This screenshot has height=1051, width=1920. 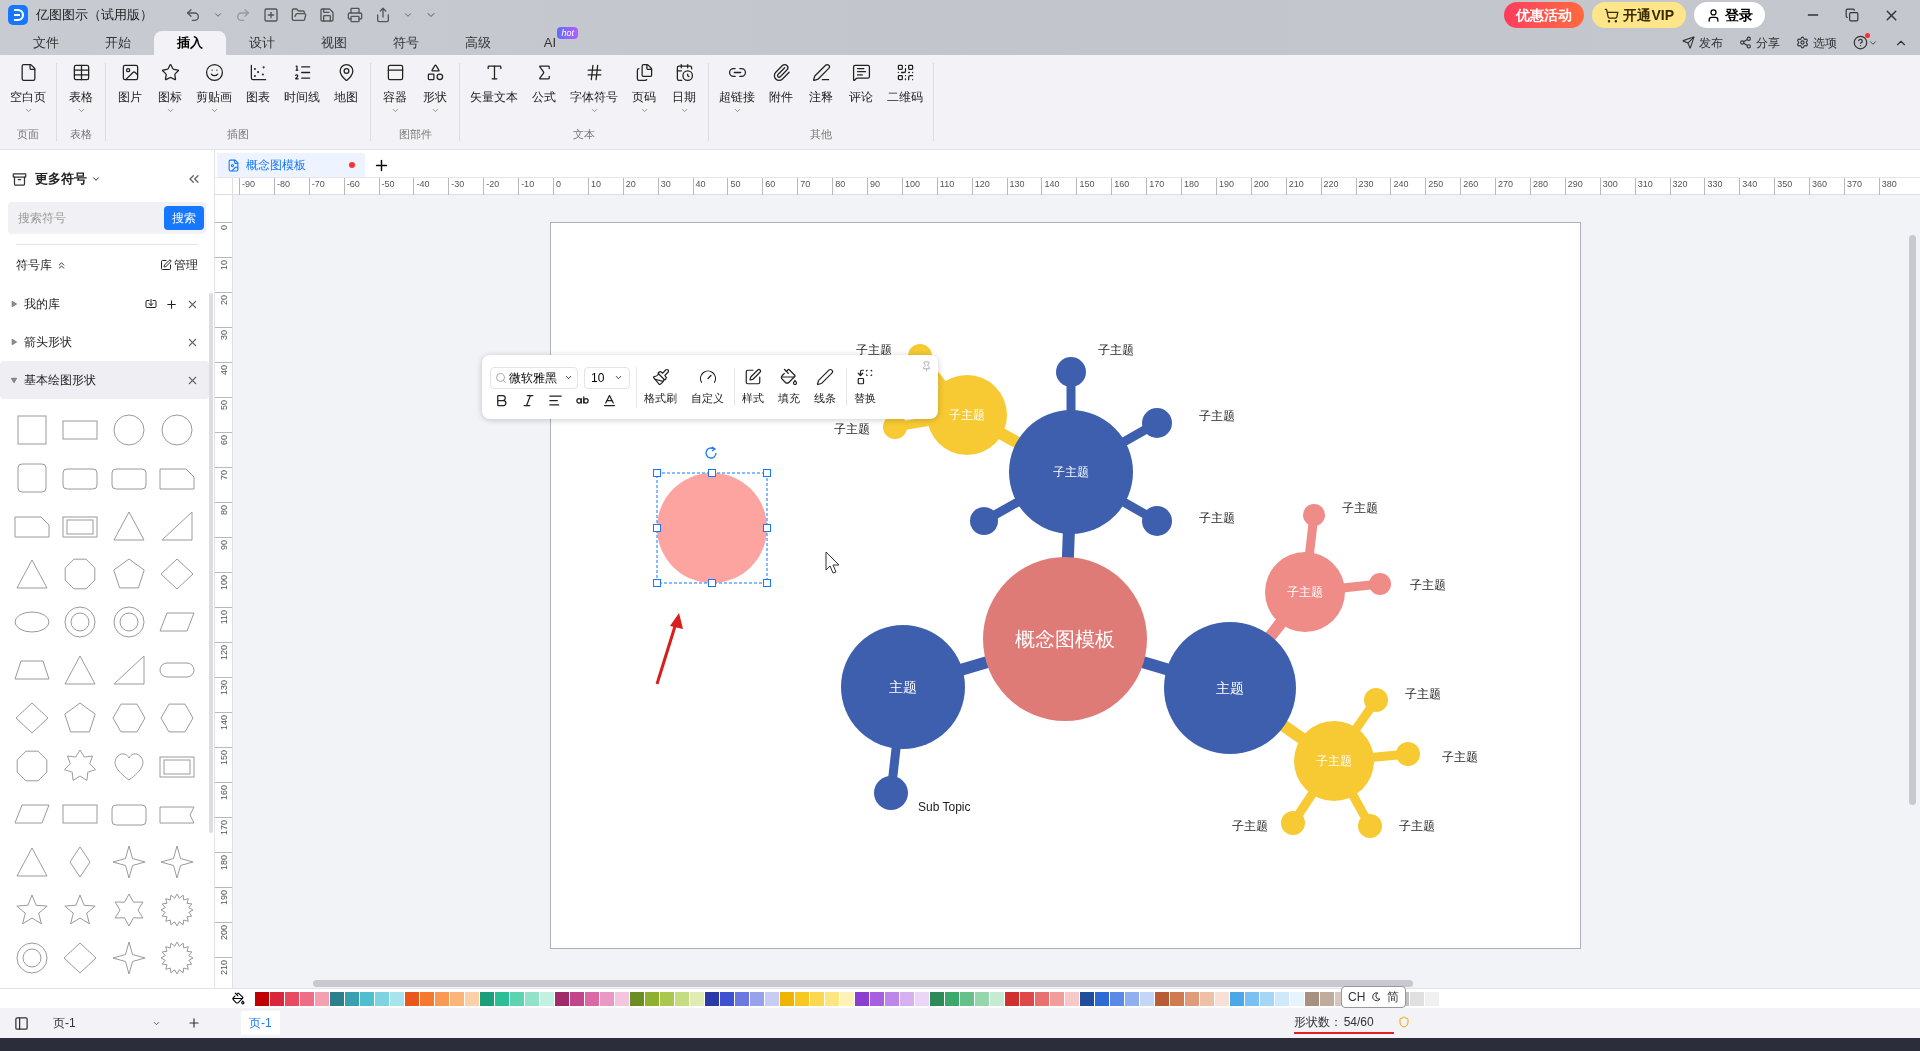 What do you see at coordinates (1575, 184) in the screenshot?
I see `ruler-label: 290` at bounding box center [1575, 184].